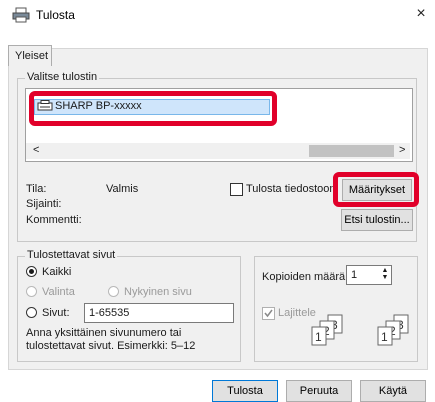 The image size is (435, 402). Describe the element at coordinates (58, 292) in the screenshot. I see `selection-label: Valinta` at that location.